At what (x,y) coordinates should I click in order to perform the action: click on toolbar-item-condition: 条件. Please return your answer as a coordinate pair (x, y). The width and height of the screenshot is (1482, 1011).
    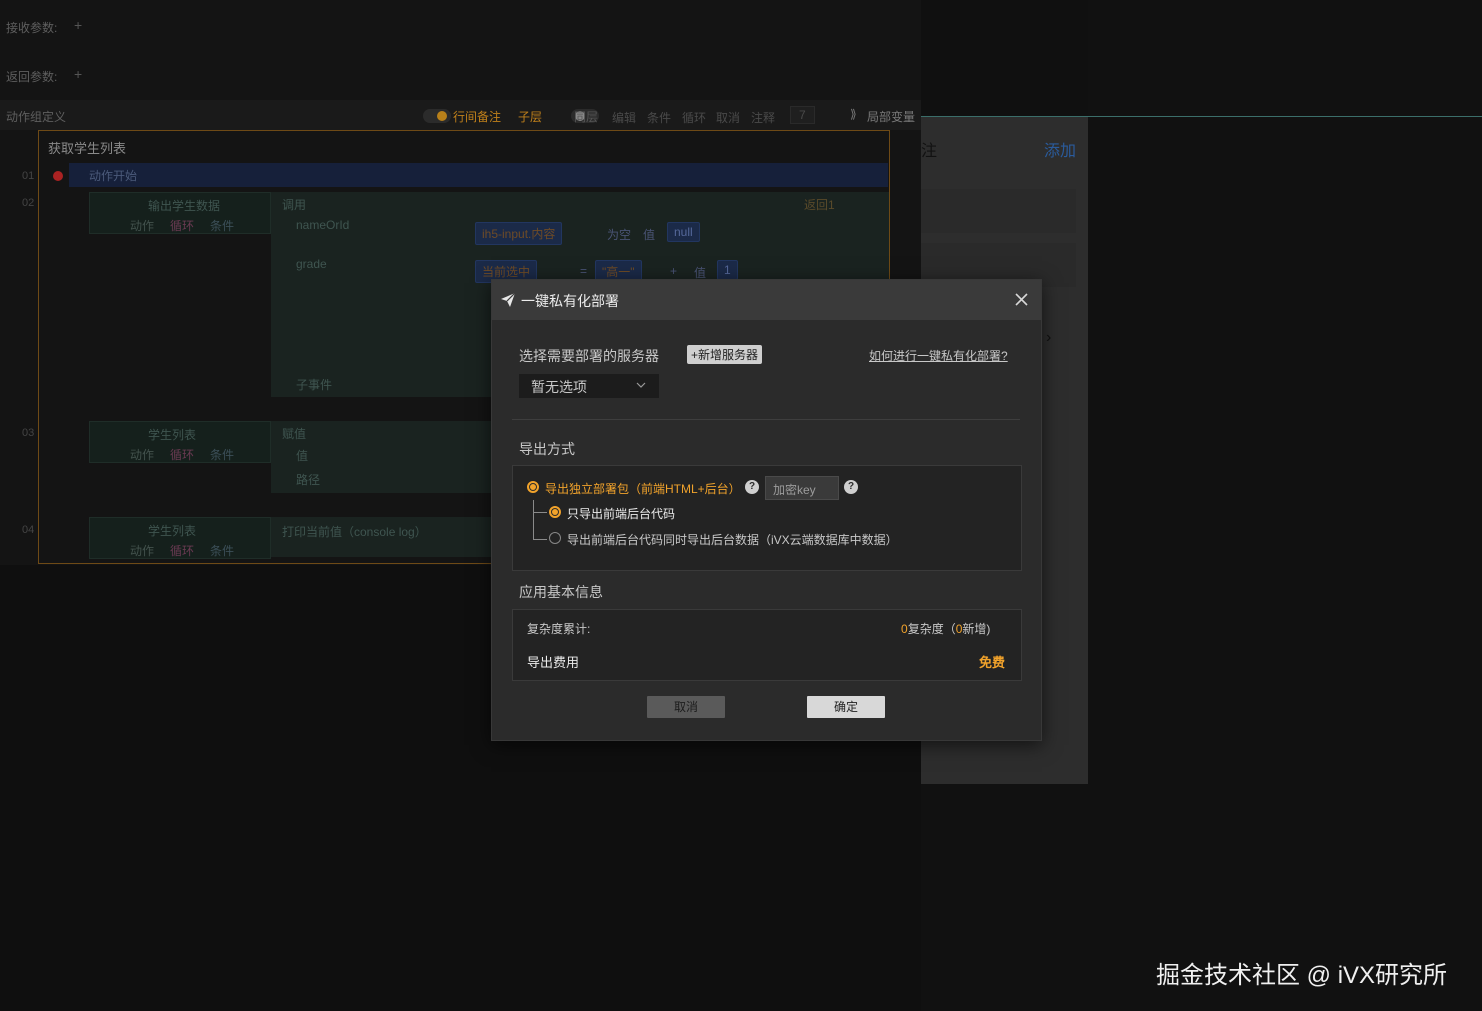
    Looking at the image, I should click on (659, 117).